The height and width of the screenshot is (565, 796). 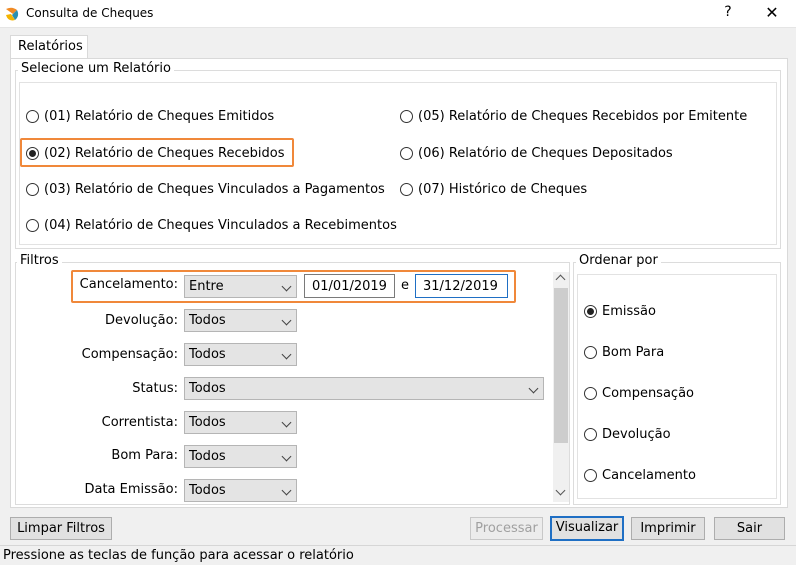 I want to click on tab-relatorios: Relatórios, so click(x=49, y=47).